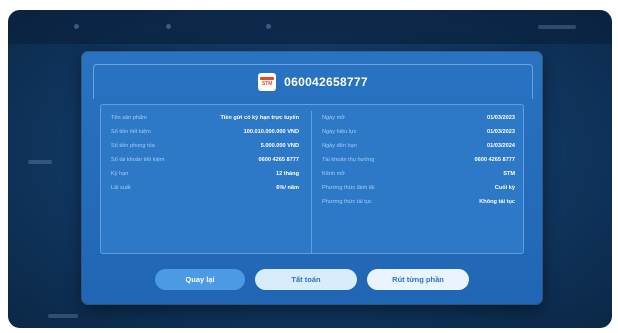  I want to click on info-row: Phương thức tái tục Không tái tục, so click(418, 202).